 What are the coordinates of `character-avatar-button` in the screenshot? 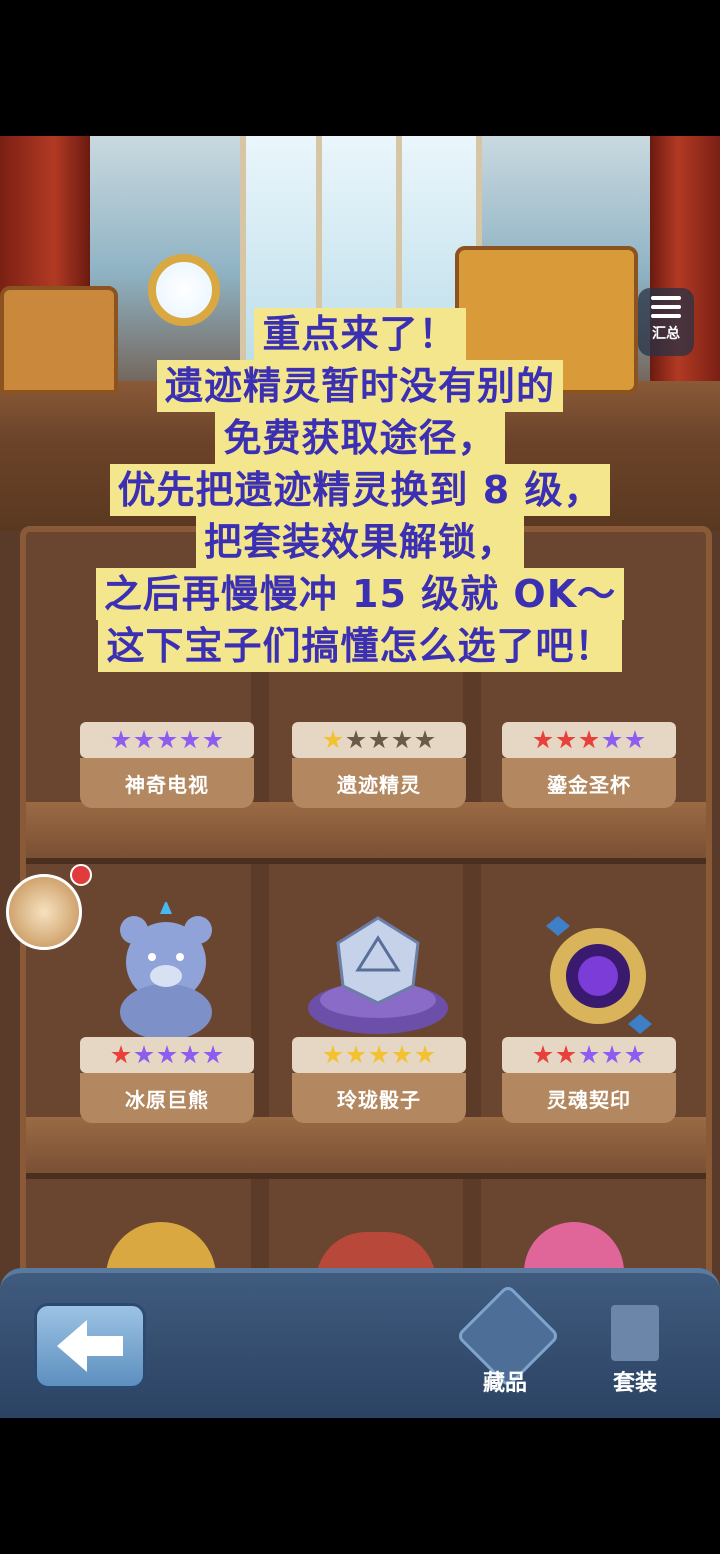 It's located at (44, 912).